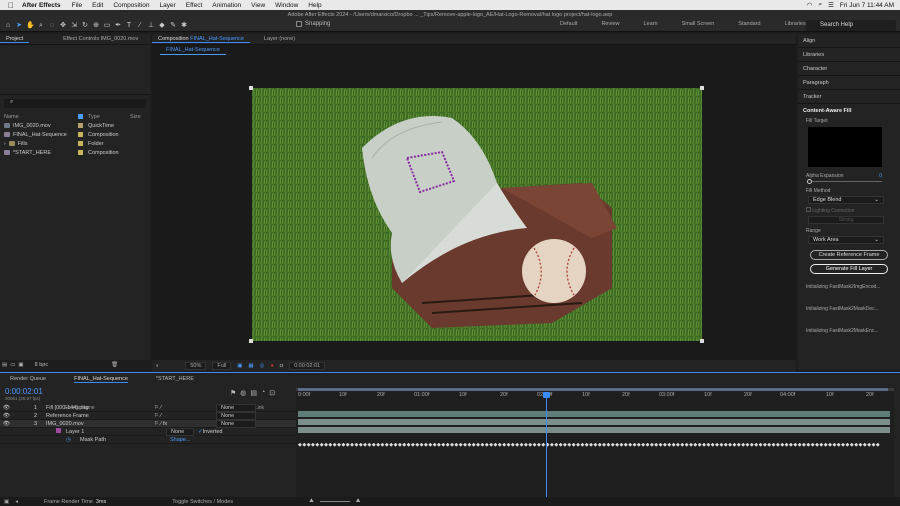 This screenshot has width=900, height=506. Describe the element at coordinates (15, 39) in the screenshot. I see `tab-project: Project` at that location.